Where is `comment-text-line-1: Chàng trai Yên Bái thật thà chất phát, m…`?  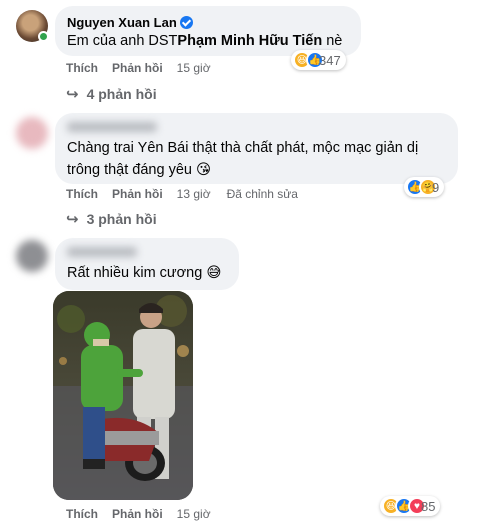 comment-text-line-1: Chàng trai Yên Bái thật thà chất phát, m… is located at coordinates (243, 148).